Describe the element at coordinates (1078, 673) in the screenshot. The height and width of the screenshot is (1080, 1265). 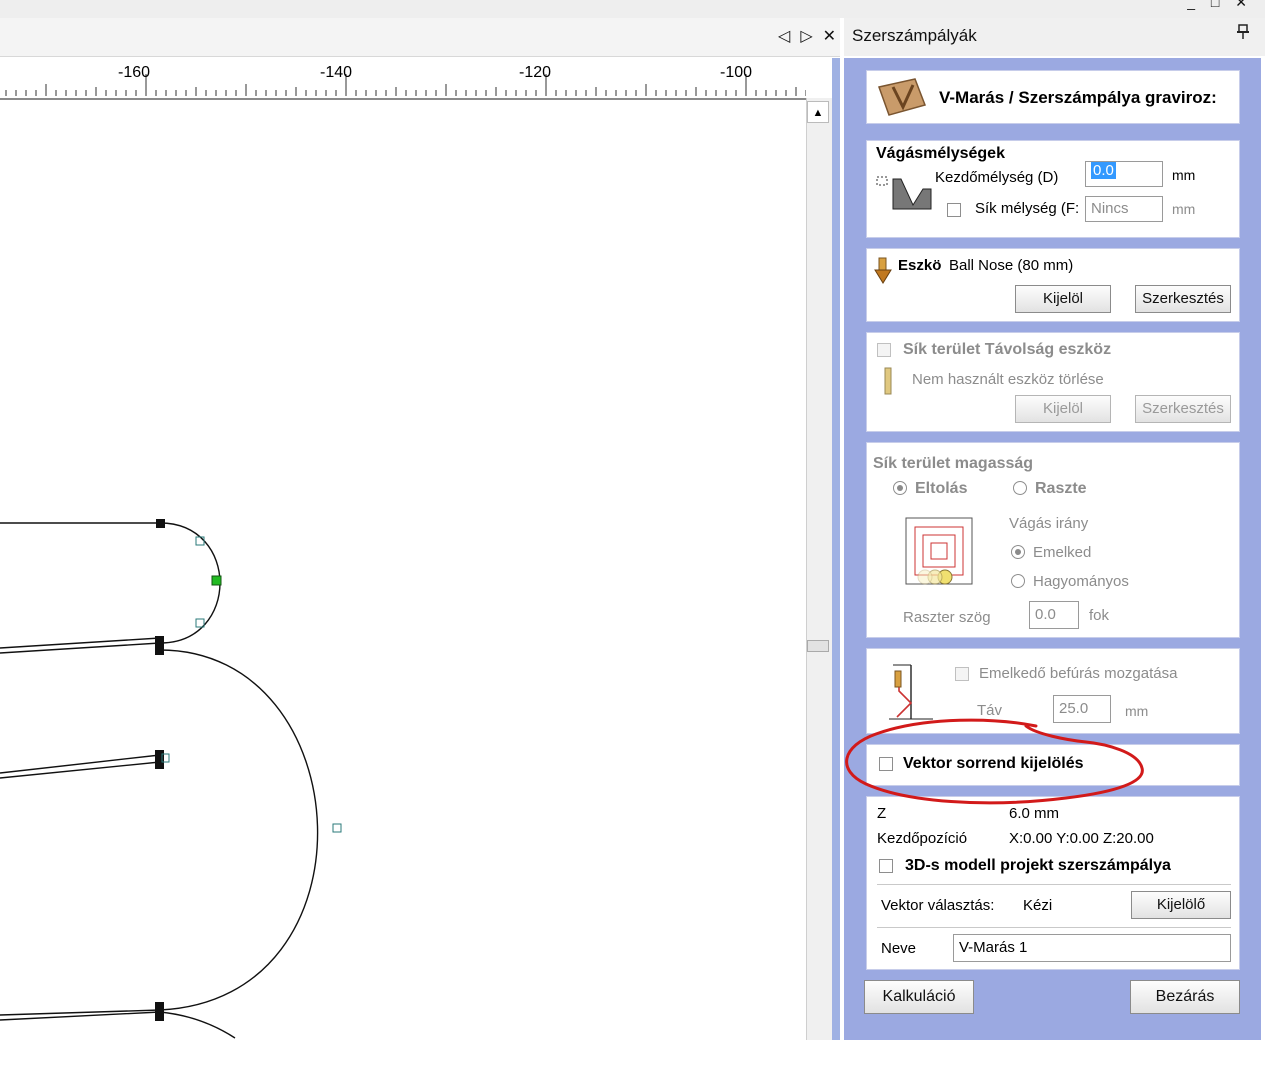
I see `ramp-label: Emelkedő befúrás mozgatása` at that location.